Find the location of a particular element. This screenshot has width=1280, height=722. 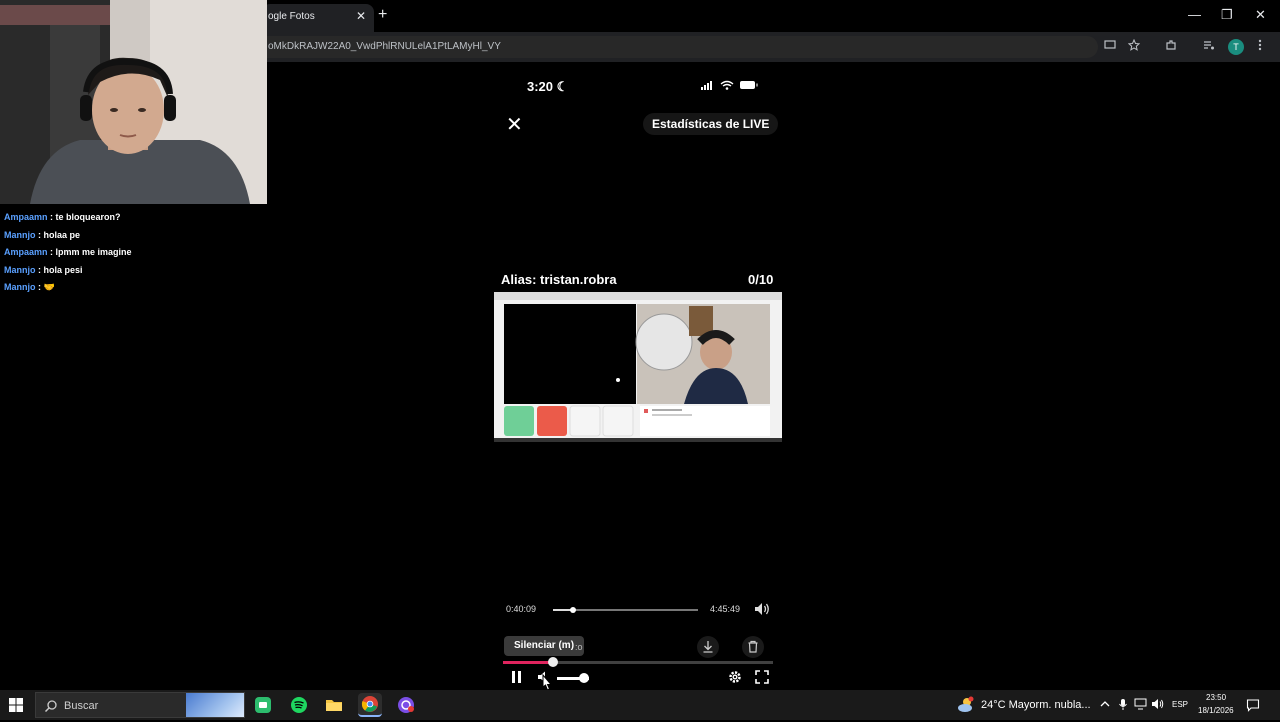

address-bar: oMkDkRAJW22A0_VwdPhlRNULelA1PtLAMyHl_VY is located at coordinates (664, 47).